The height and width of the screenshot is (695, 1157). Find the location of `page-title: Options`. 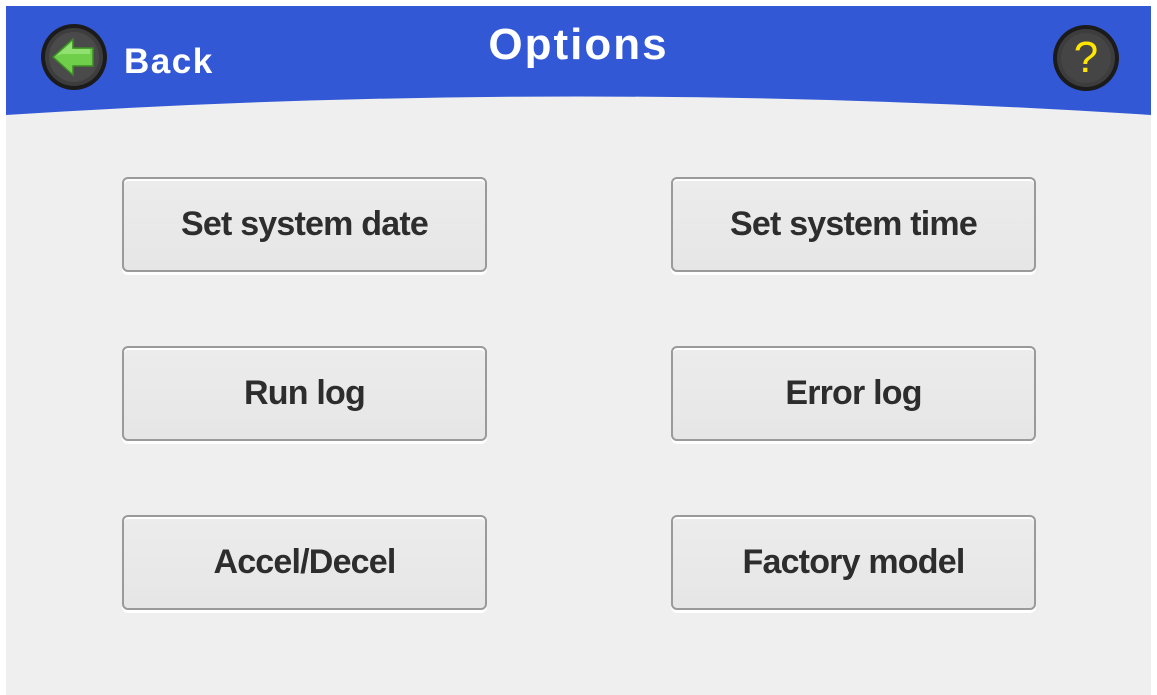

page-title: Options is located at coordinates (578, 44).